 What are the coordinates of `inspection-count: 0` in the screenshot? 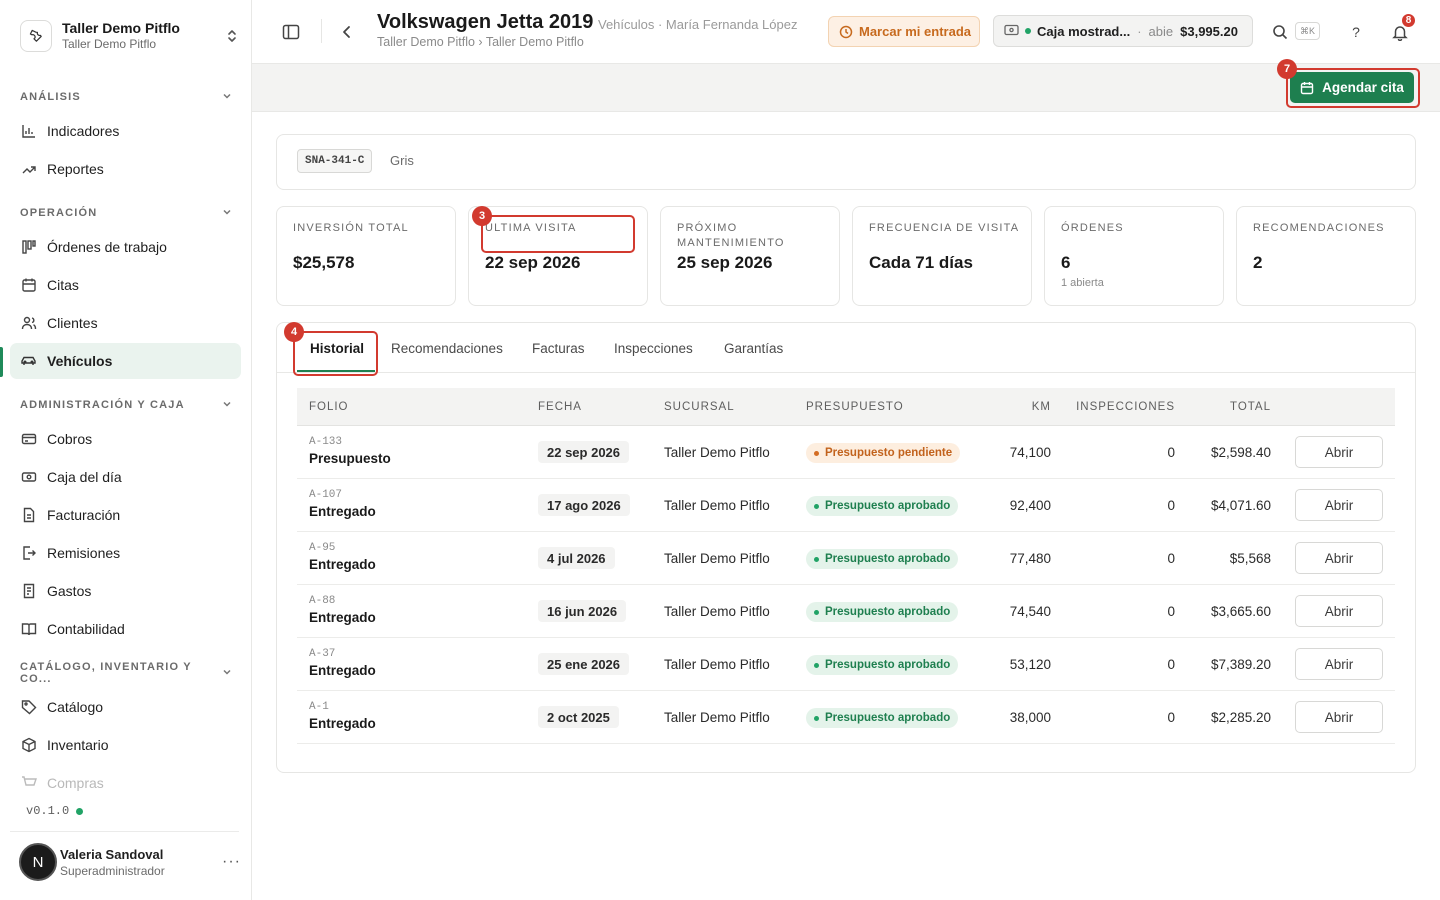 It's located at (1171, 611).